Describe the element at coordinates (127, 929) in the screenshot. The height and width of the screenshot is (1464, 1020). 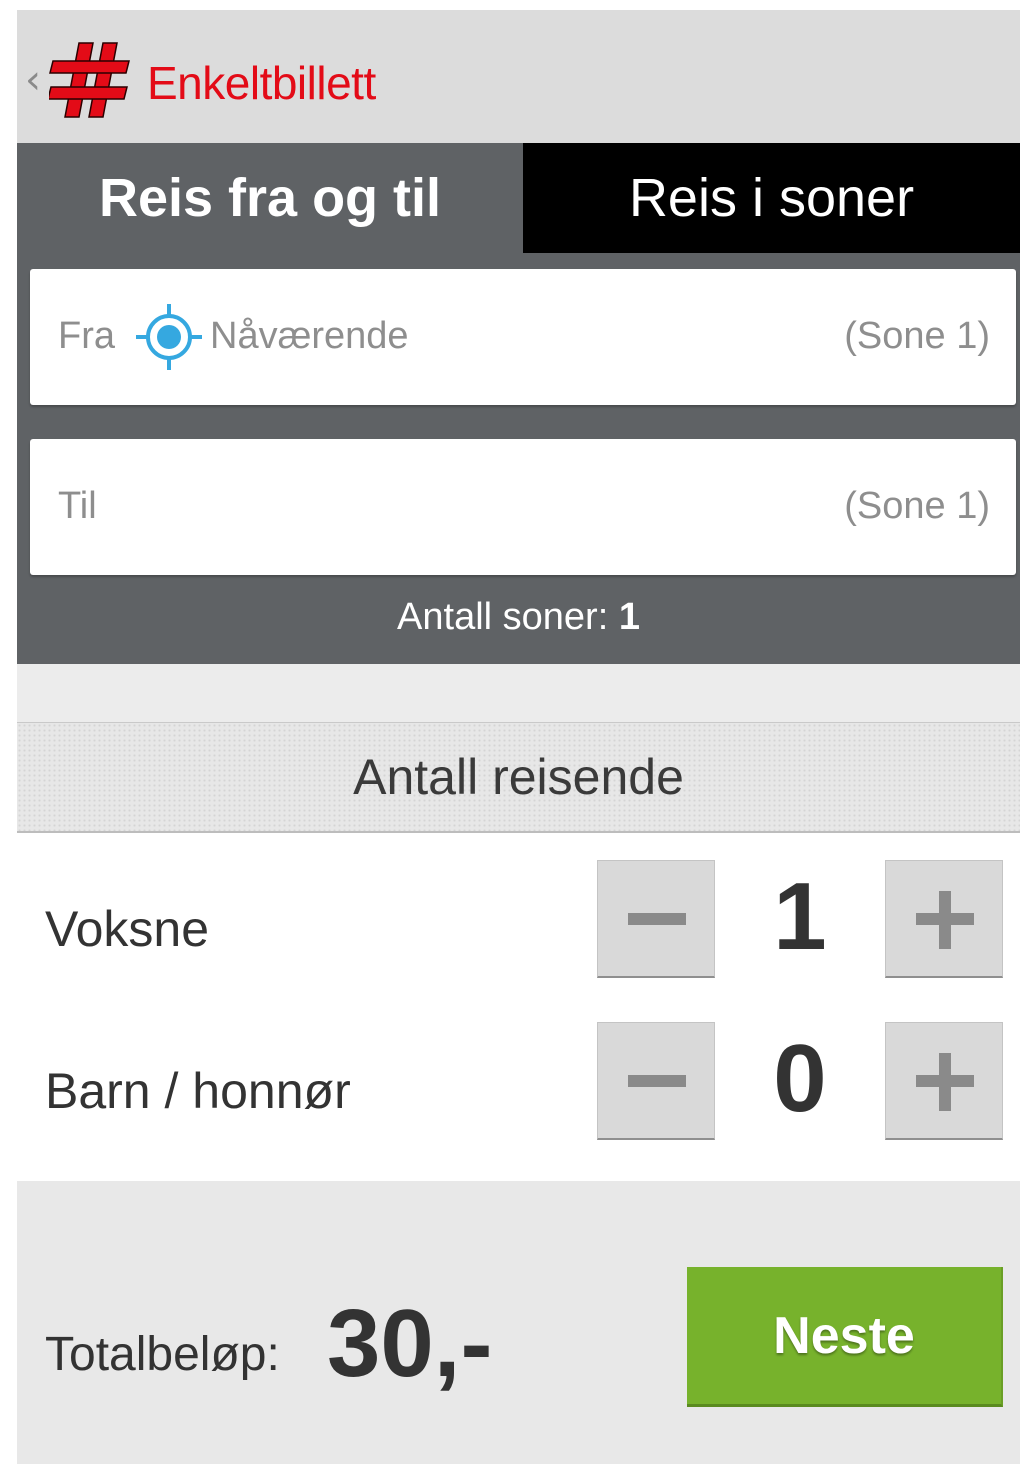
I see `adult-label: Voksne` at that location.